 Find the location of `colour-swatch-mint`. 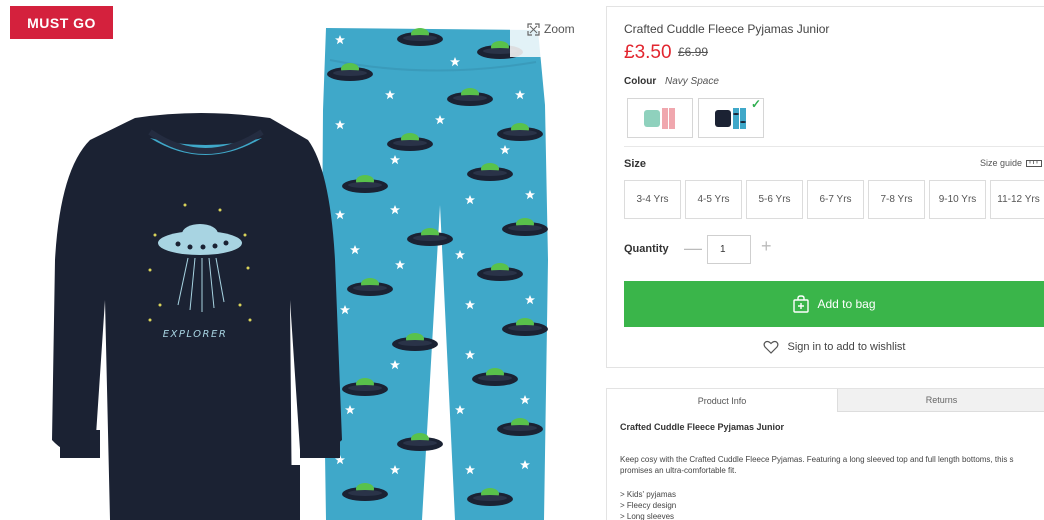

colour-swatch-mint is located at coordinates (660, 118).